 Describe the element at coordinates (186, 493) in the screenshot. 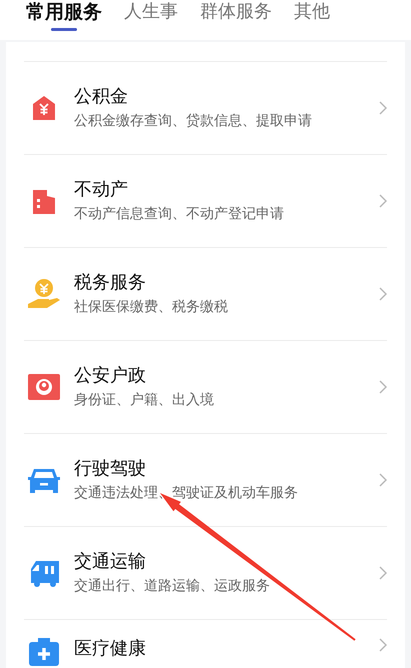

I see `service-description: 交通违法处理、驾驶证及机动车服务` at that location.